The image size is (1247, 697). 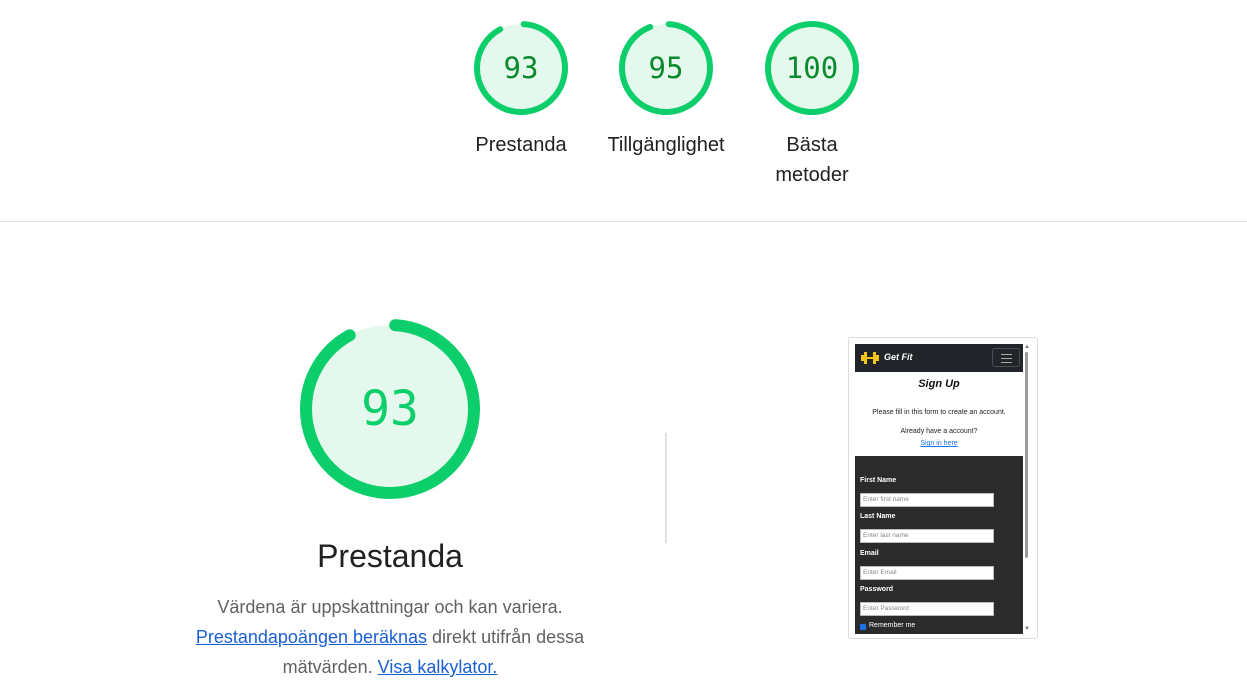 I want to click on mini-scrollbar: ▲ ▼, so click(x=1027, y=489).